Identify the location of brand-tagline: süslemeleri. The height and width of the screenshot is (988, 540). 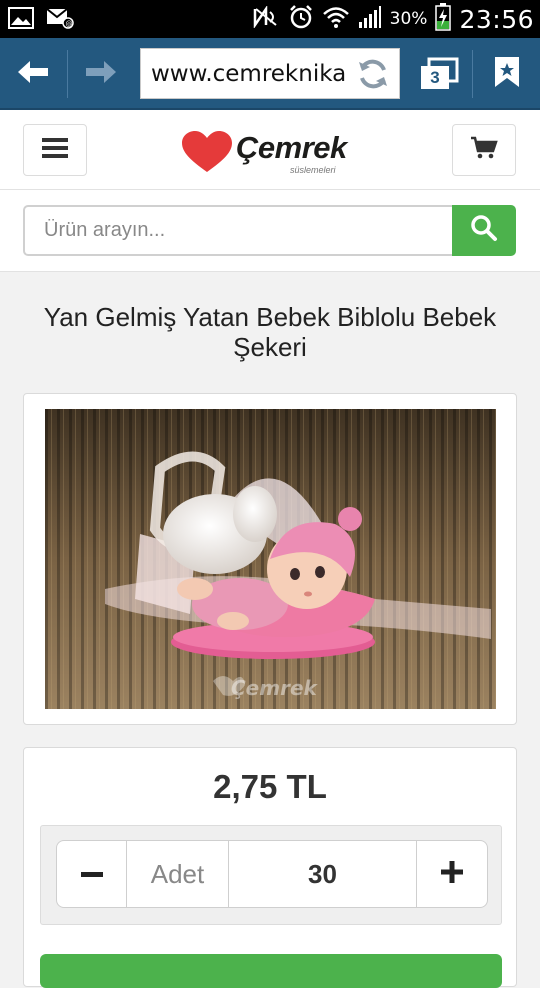
(313, 170).